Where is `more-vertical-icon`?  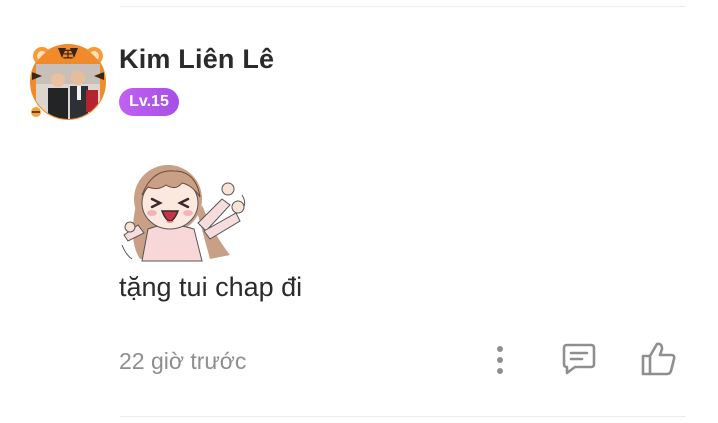 more-vertical-icon is located at coordinates (500, 360).